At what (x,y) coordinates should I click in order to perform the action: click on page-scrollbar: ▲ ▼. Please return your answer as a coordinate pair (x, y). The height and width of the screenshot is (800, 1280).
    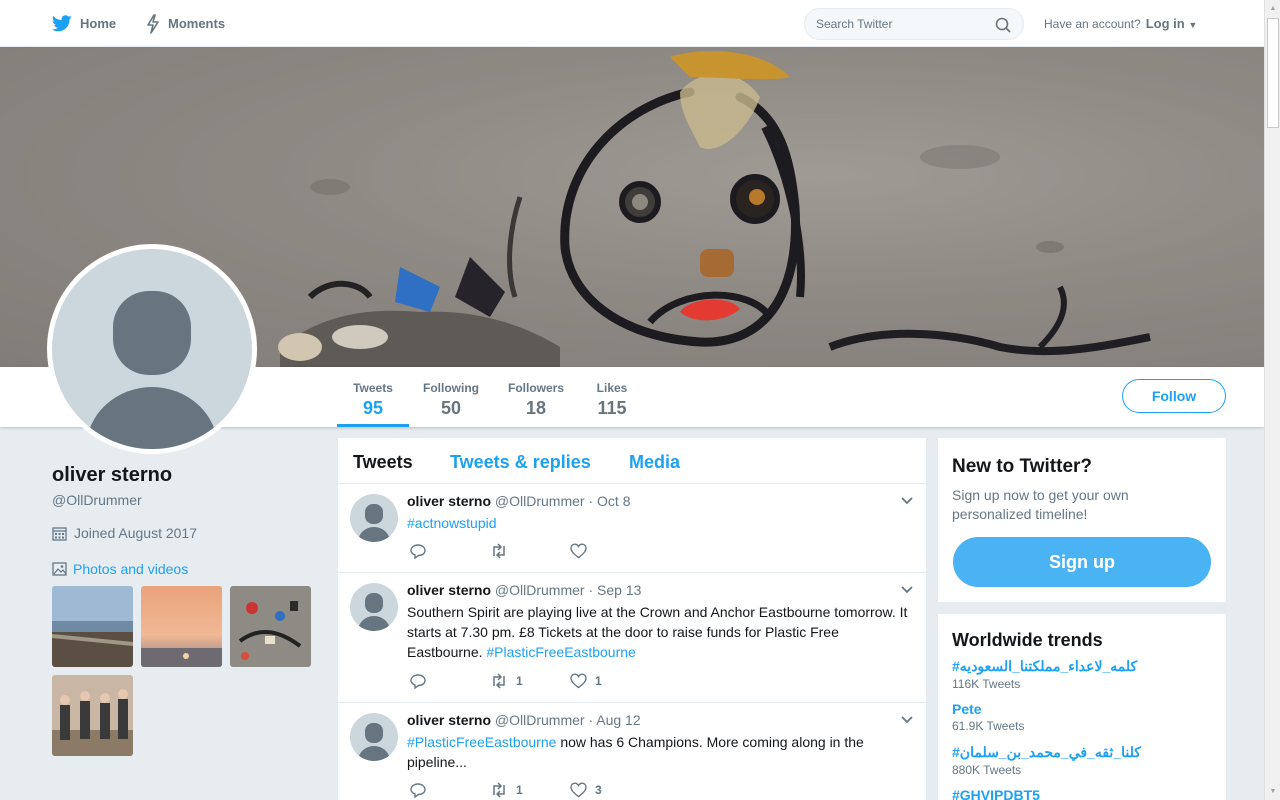
    Looking at the image, I should click on (1272, 400).